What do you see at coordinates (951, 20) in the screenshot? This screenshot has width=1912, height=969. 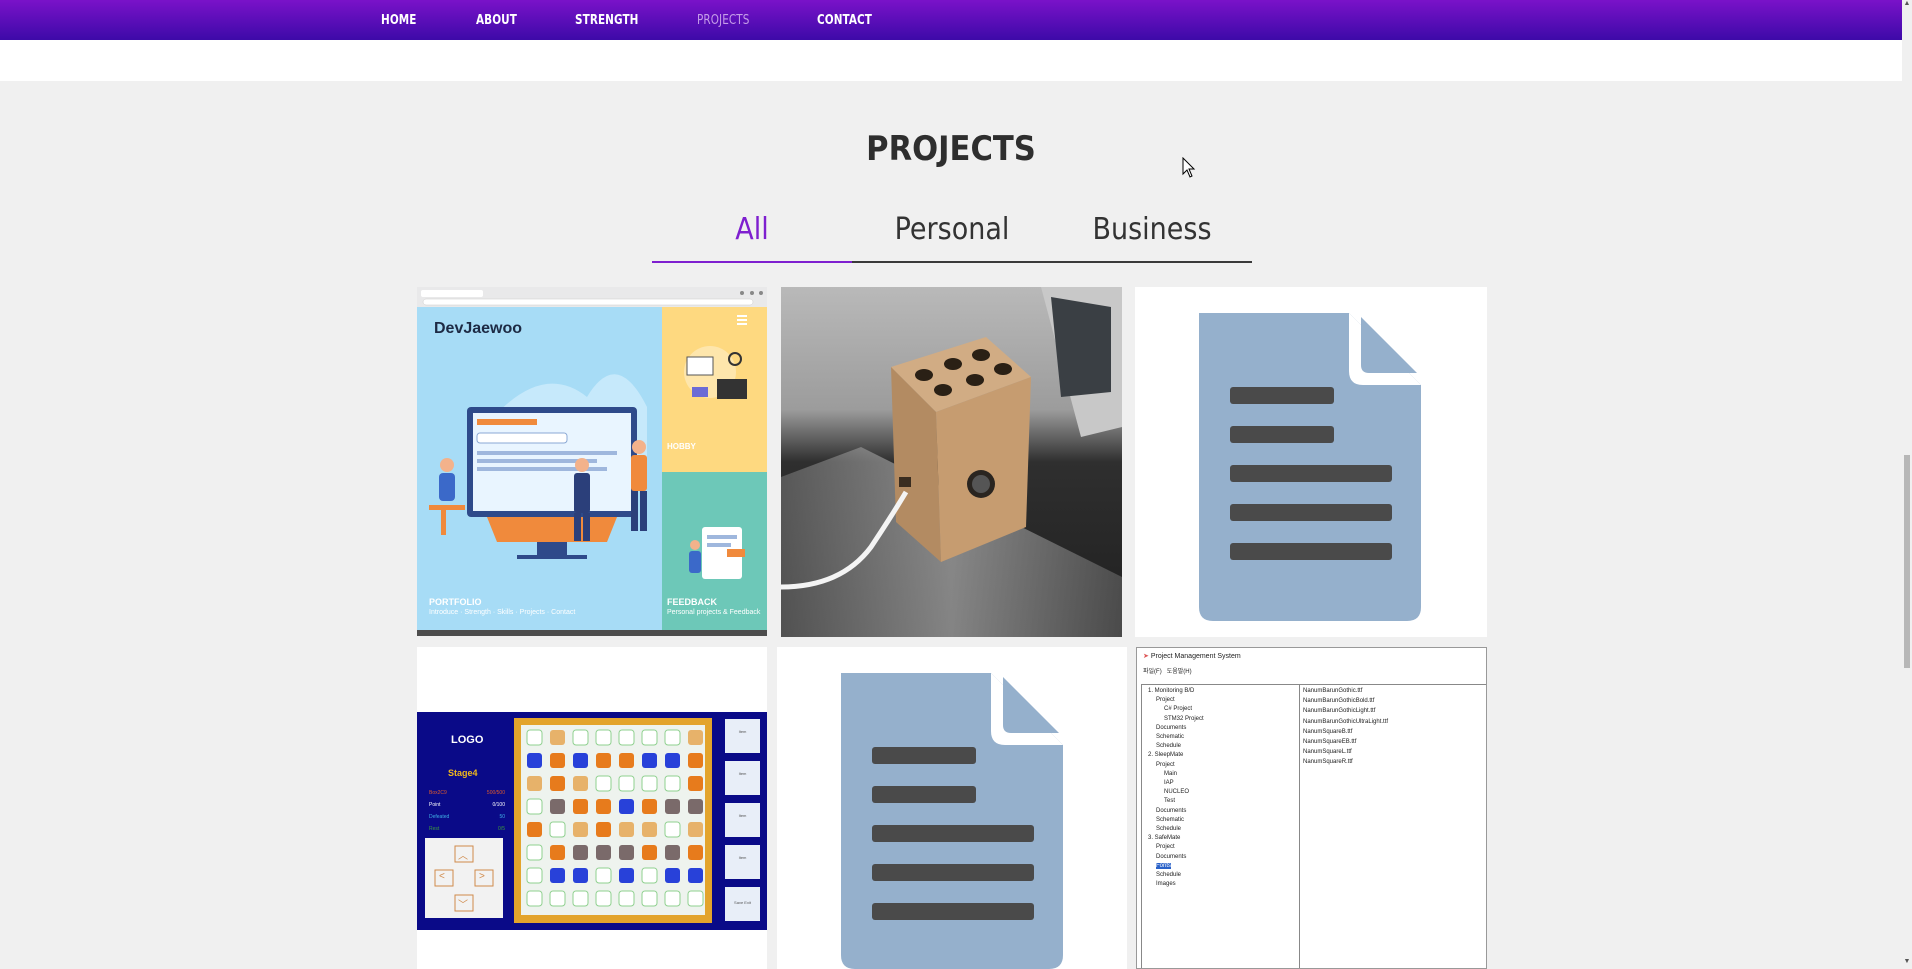 I see `top-navbar: HOME ABOUT STRENGTH PROJECTS CONTACT` at bounding box center [951, 20].